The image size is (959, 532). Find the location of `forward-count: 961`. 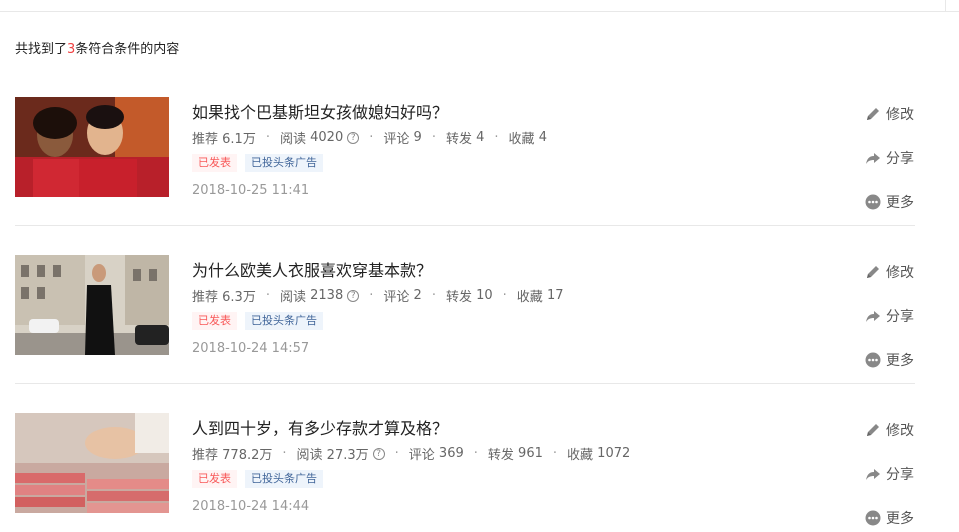

forward-count: 961 is located at coordinates (530, 453).